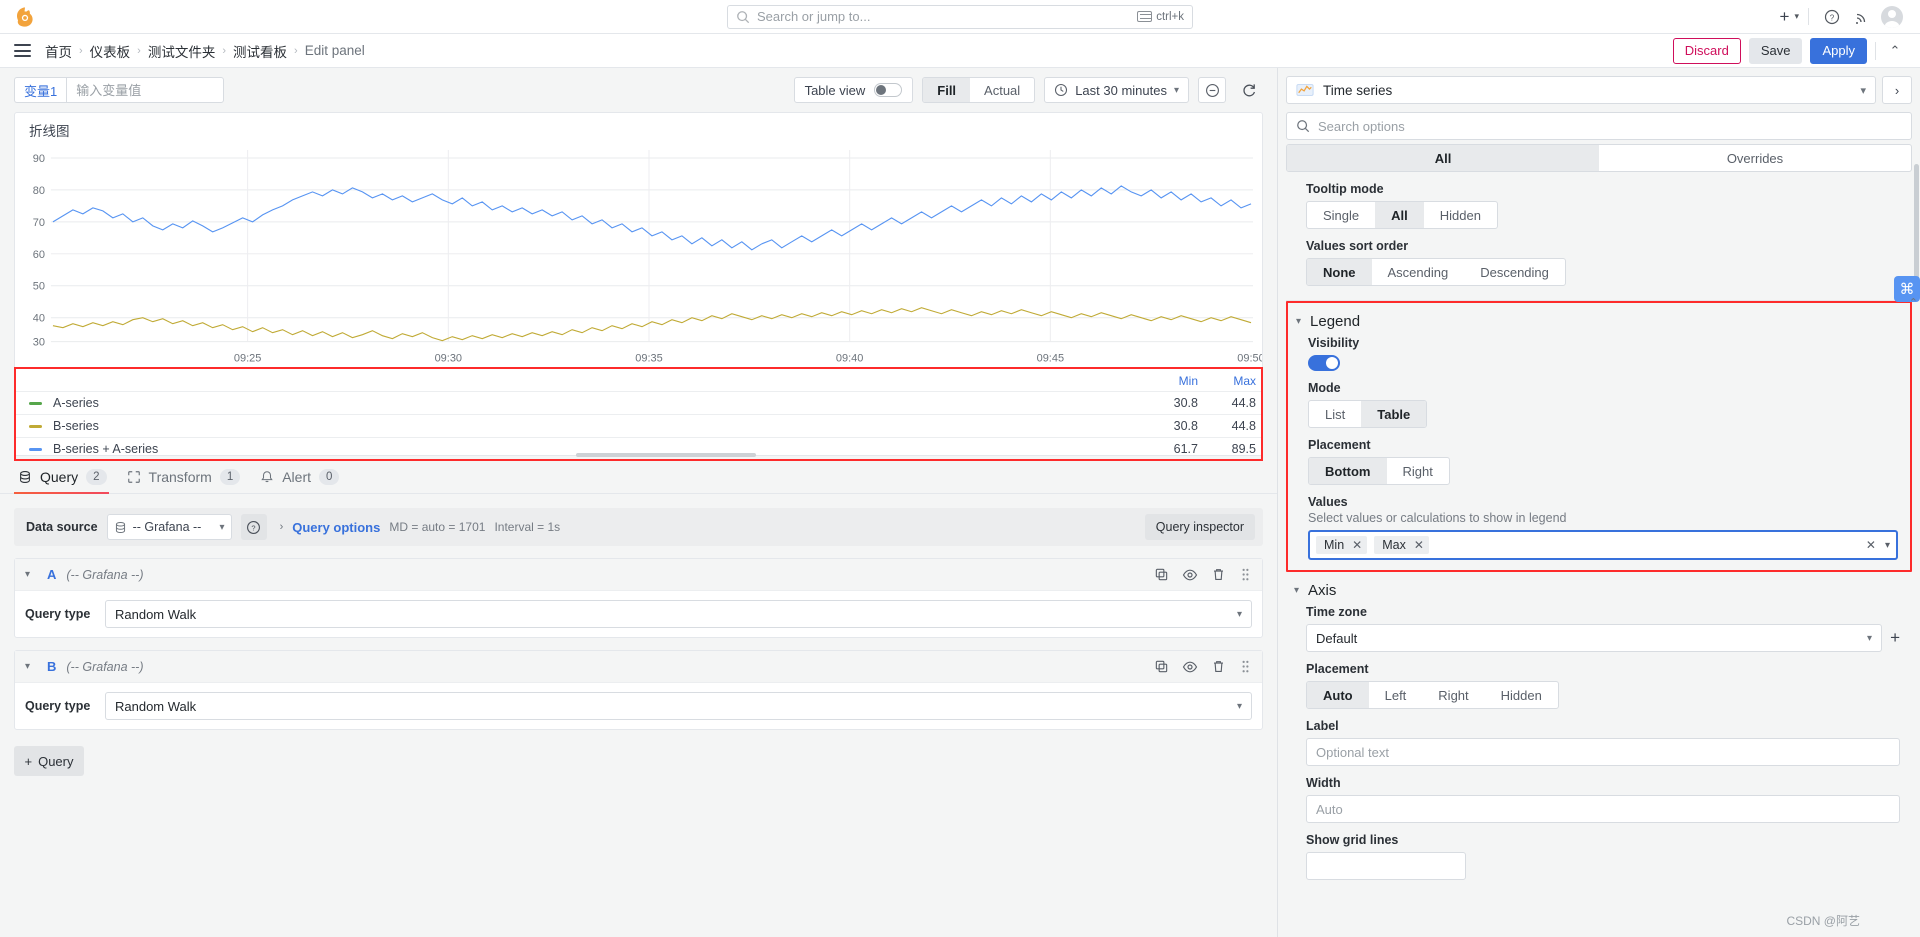  I want to click on actual-button: Actual, so click(1002, 90).